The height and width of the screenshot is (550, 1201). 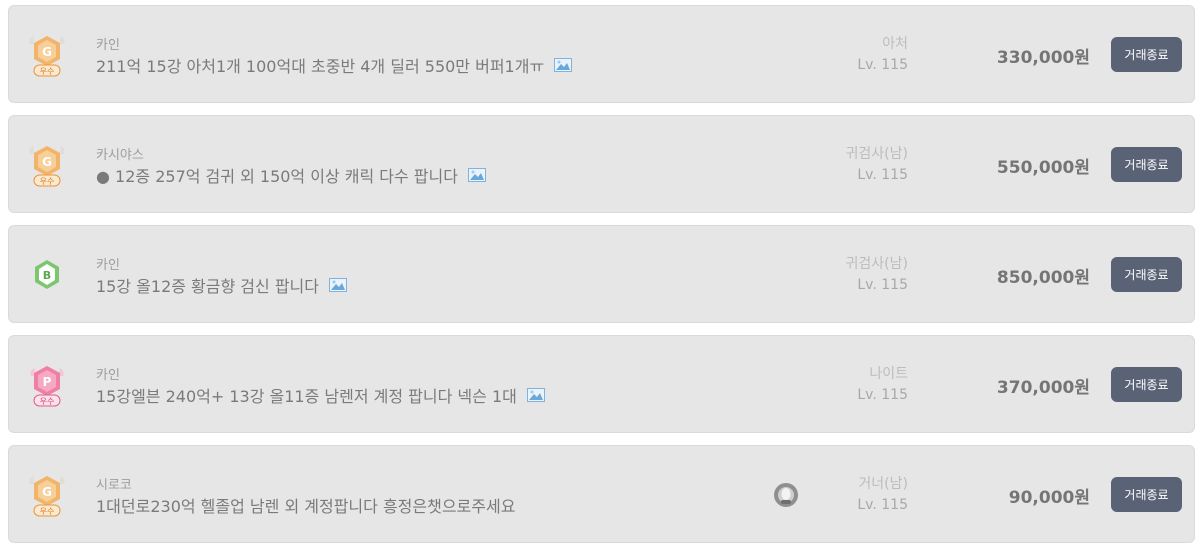 I want to click on listing-title: 15강엘븐 240억+ 13강 올11증 남렌저 계정 팝니다 넥슨 1대, so click(x=320, y=395).